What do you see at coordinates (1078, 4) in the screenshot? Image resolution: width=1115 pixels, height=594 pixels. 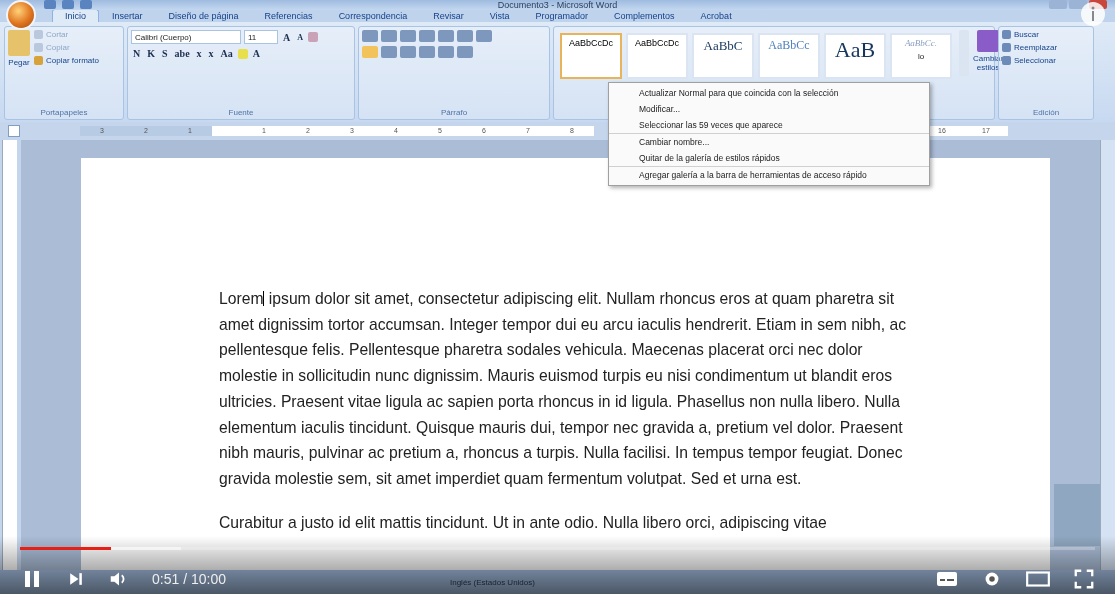 I see `maximize-button` at bounding box center [1078, 4].